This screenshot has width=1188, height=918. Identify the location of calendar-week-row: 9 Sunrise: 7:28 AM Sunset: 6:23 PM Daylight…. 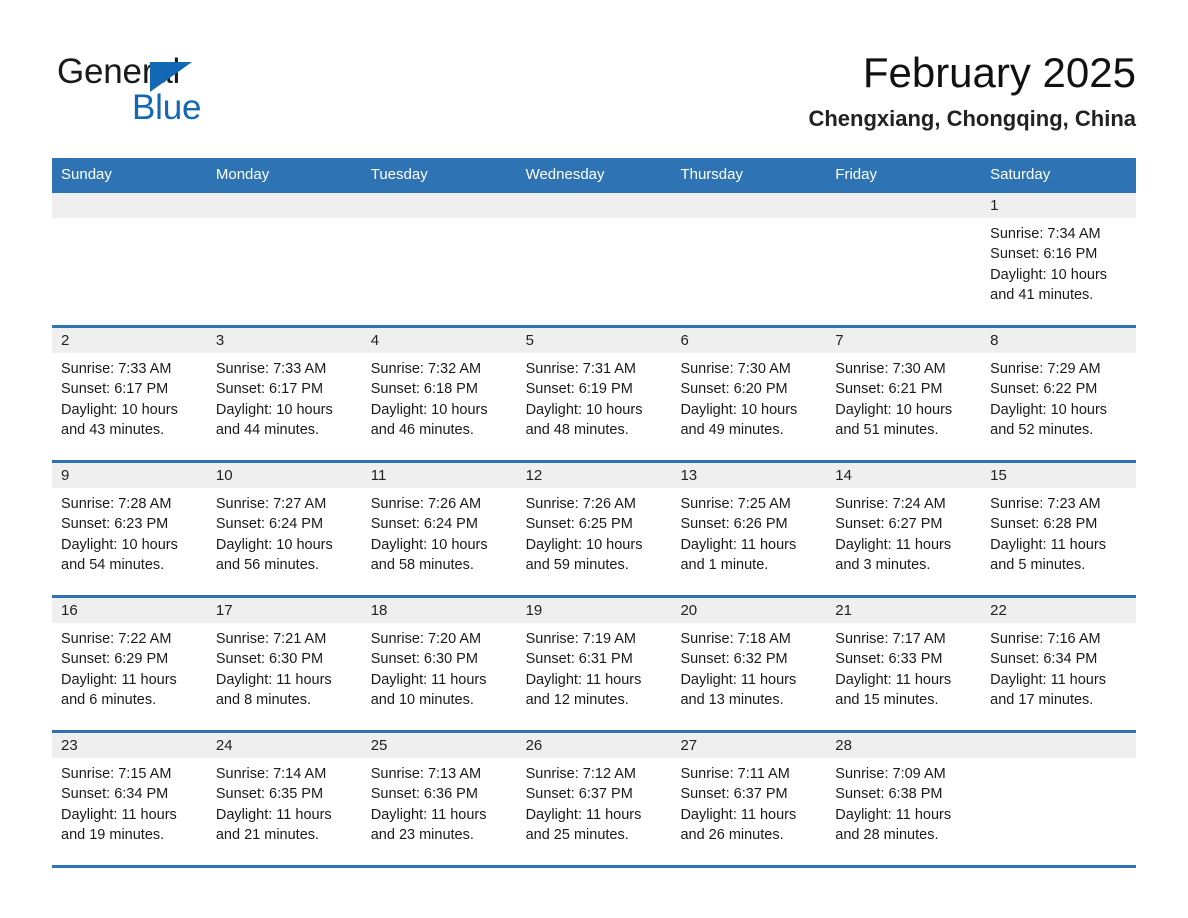
(594, 530).